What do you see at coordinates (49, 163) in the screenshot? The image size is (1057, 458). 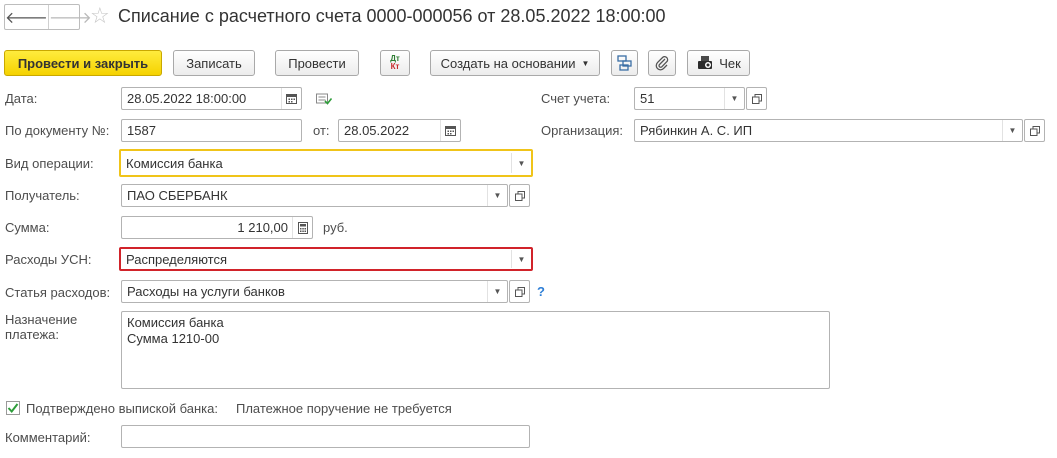 I see `operation-type-label: Вид операции:` at bounding box center [49, 163].